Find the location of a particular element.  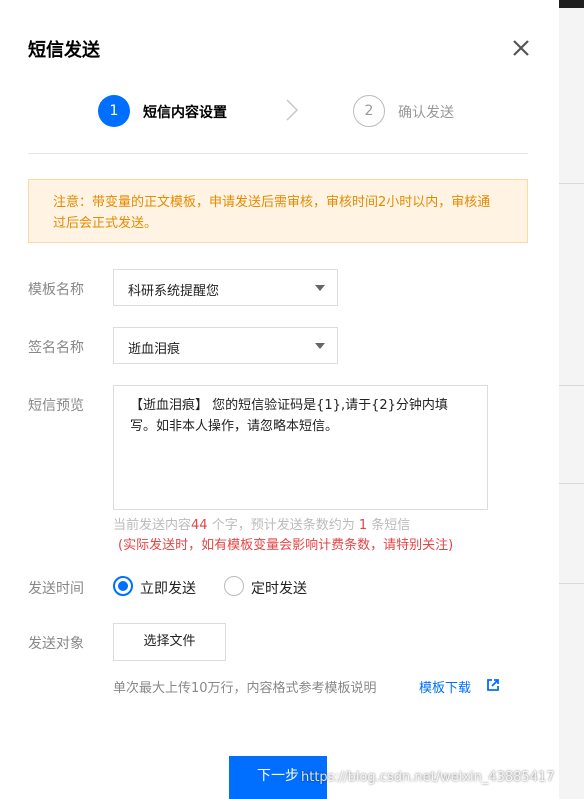

signature-select: 逝血泪痕 is located at coordinates (225, 345).